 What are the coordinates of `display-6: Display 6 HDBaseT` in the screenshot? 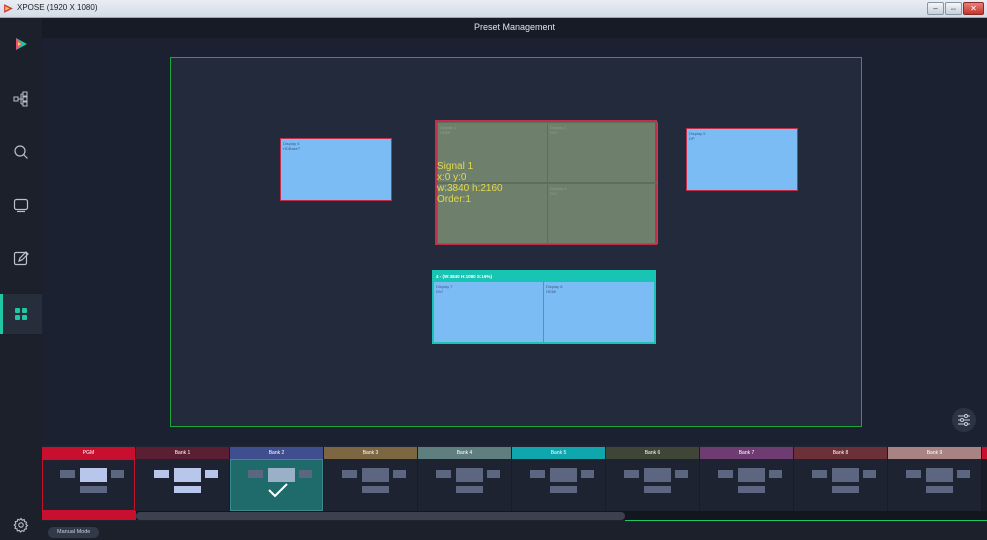 It's located at (336, 169).